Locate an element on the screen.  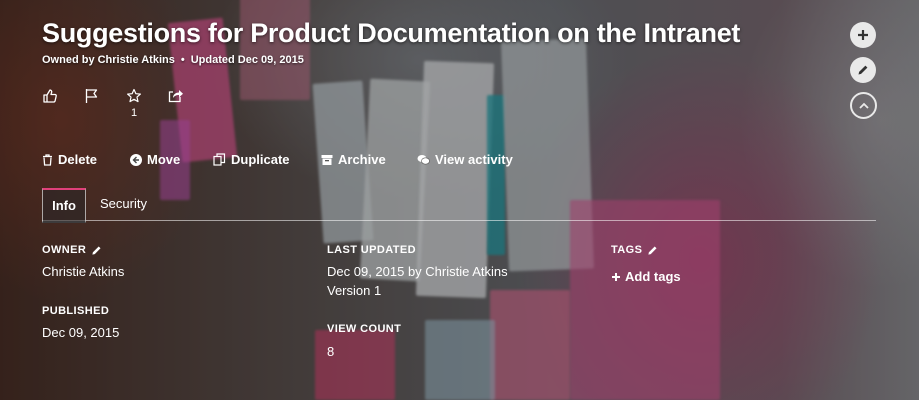
collapse-button is located at coordinates (863, 105).